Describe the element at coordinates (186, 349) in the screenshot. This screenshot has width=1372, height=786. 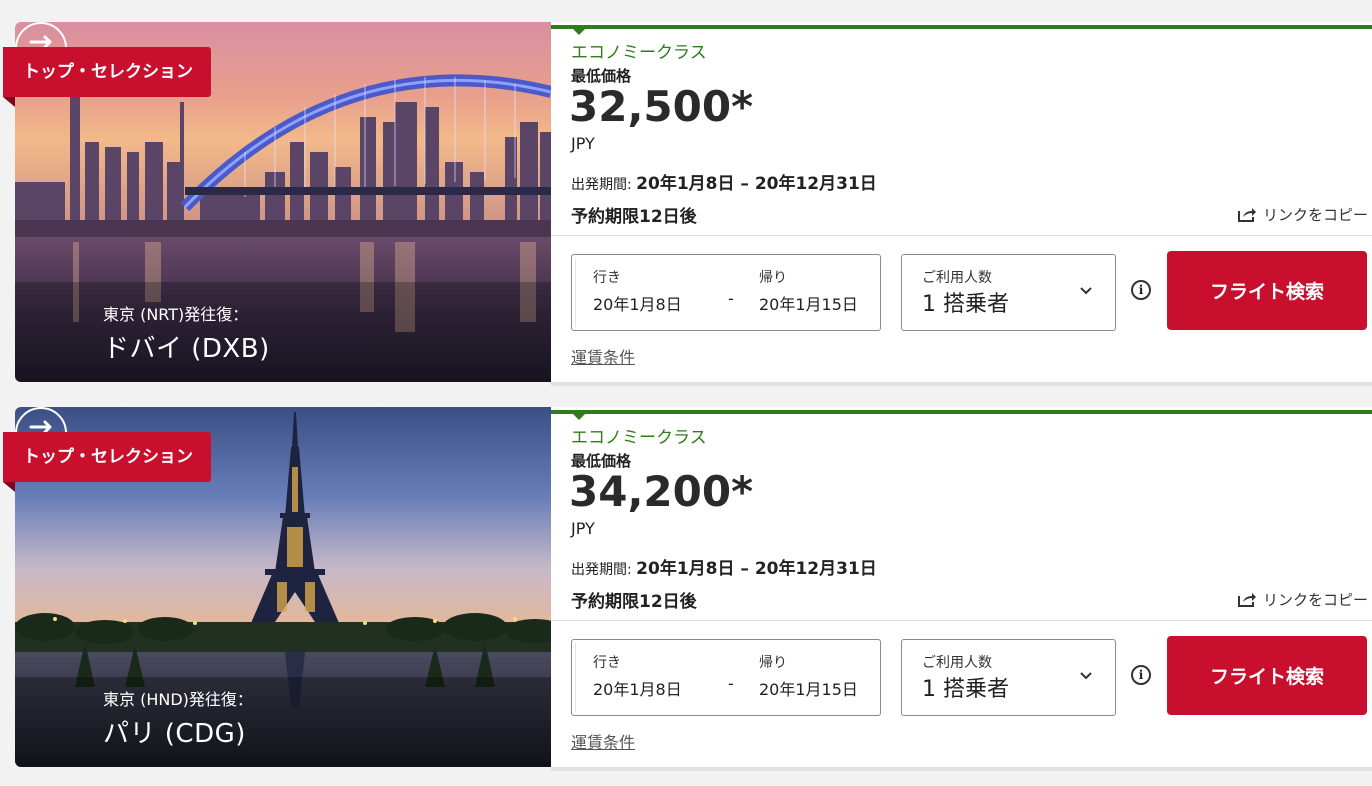
I see `destination-label: ドバイ (DXB)` at that location.